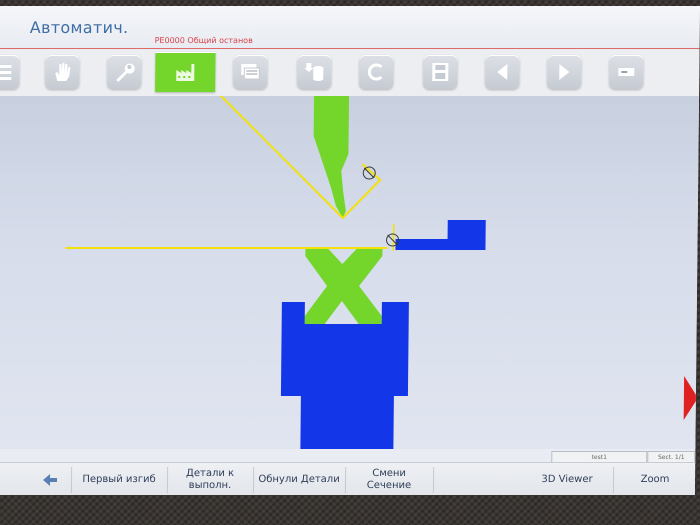  I want to click on factory-icon, so click(185, 72).